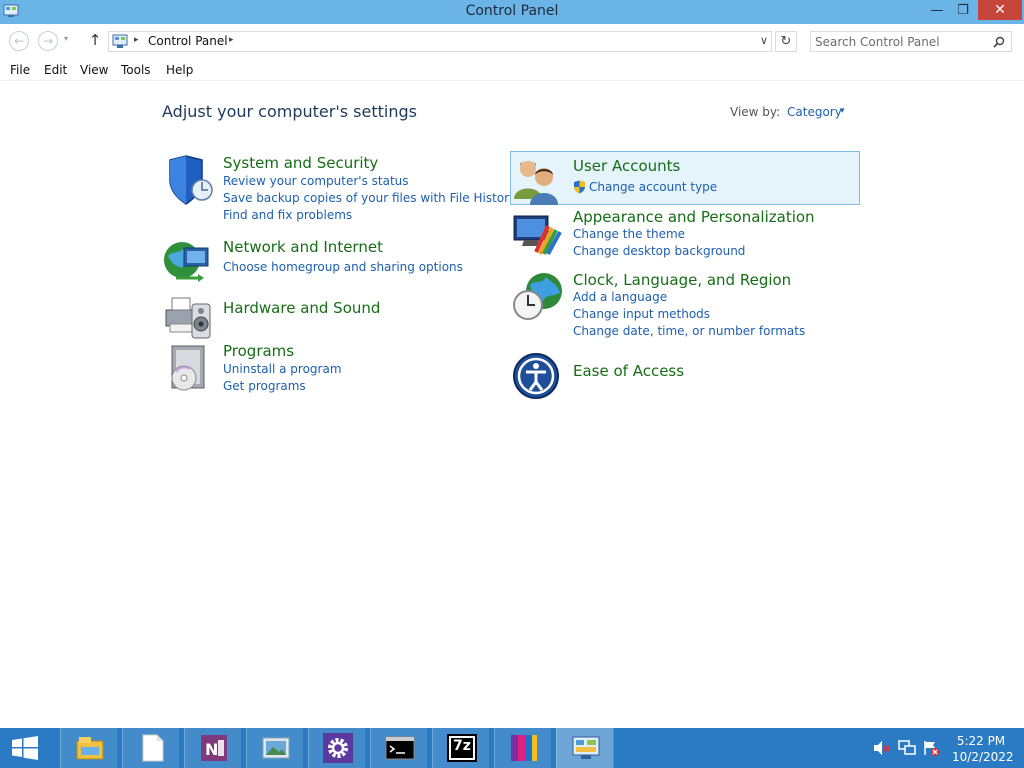  I want to click on taskbar-photo-viewer, so click(275, 748).